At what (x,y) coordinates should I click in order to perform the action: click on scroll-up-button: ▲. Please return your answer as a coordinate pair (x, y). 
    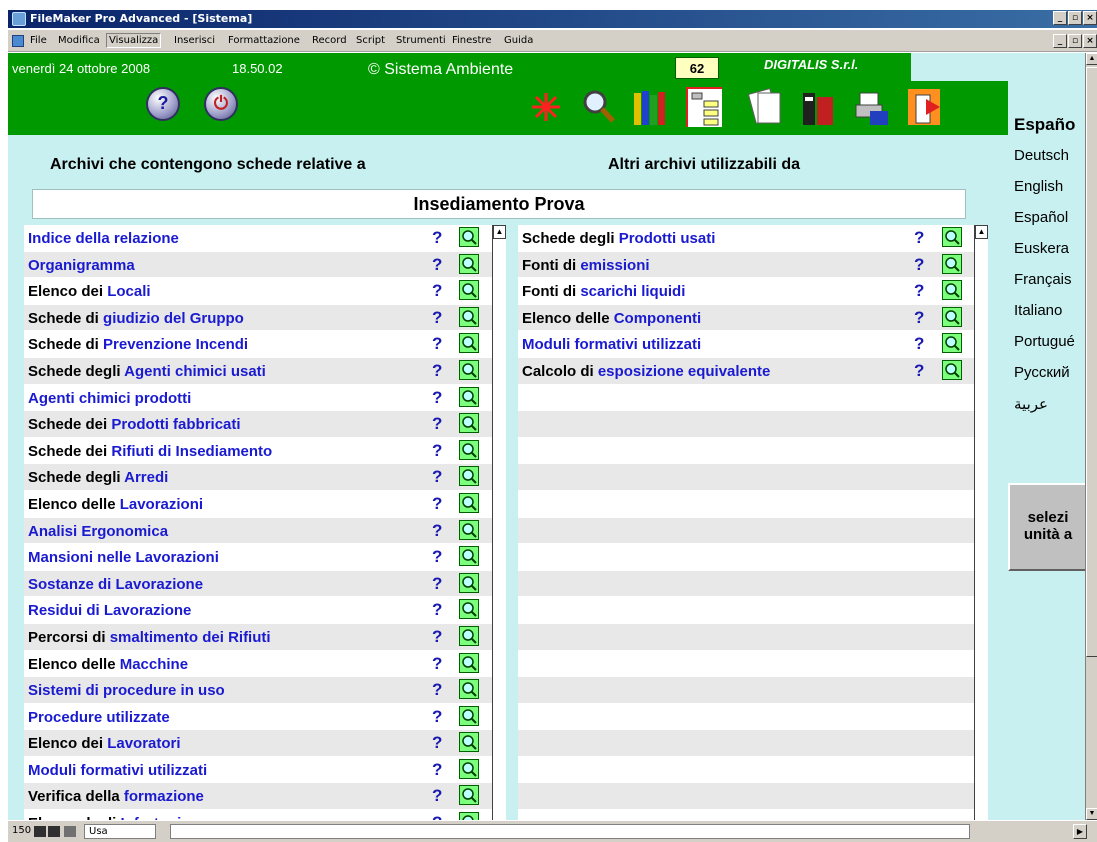
    Looking at the image, I should click on (1091, 59).